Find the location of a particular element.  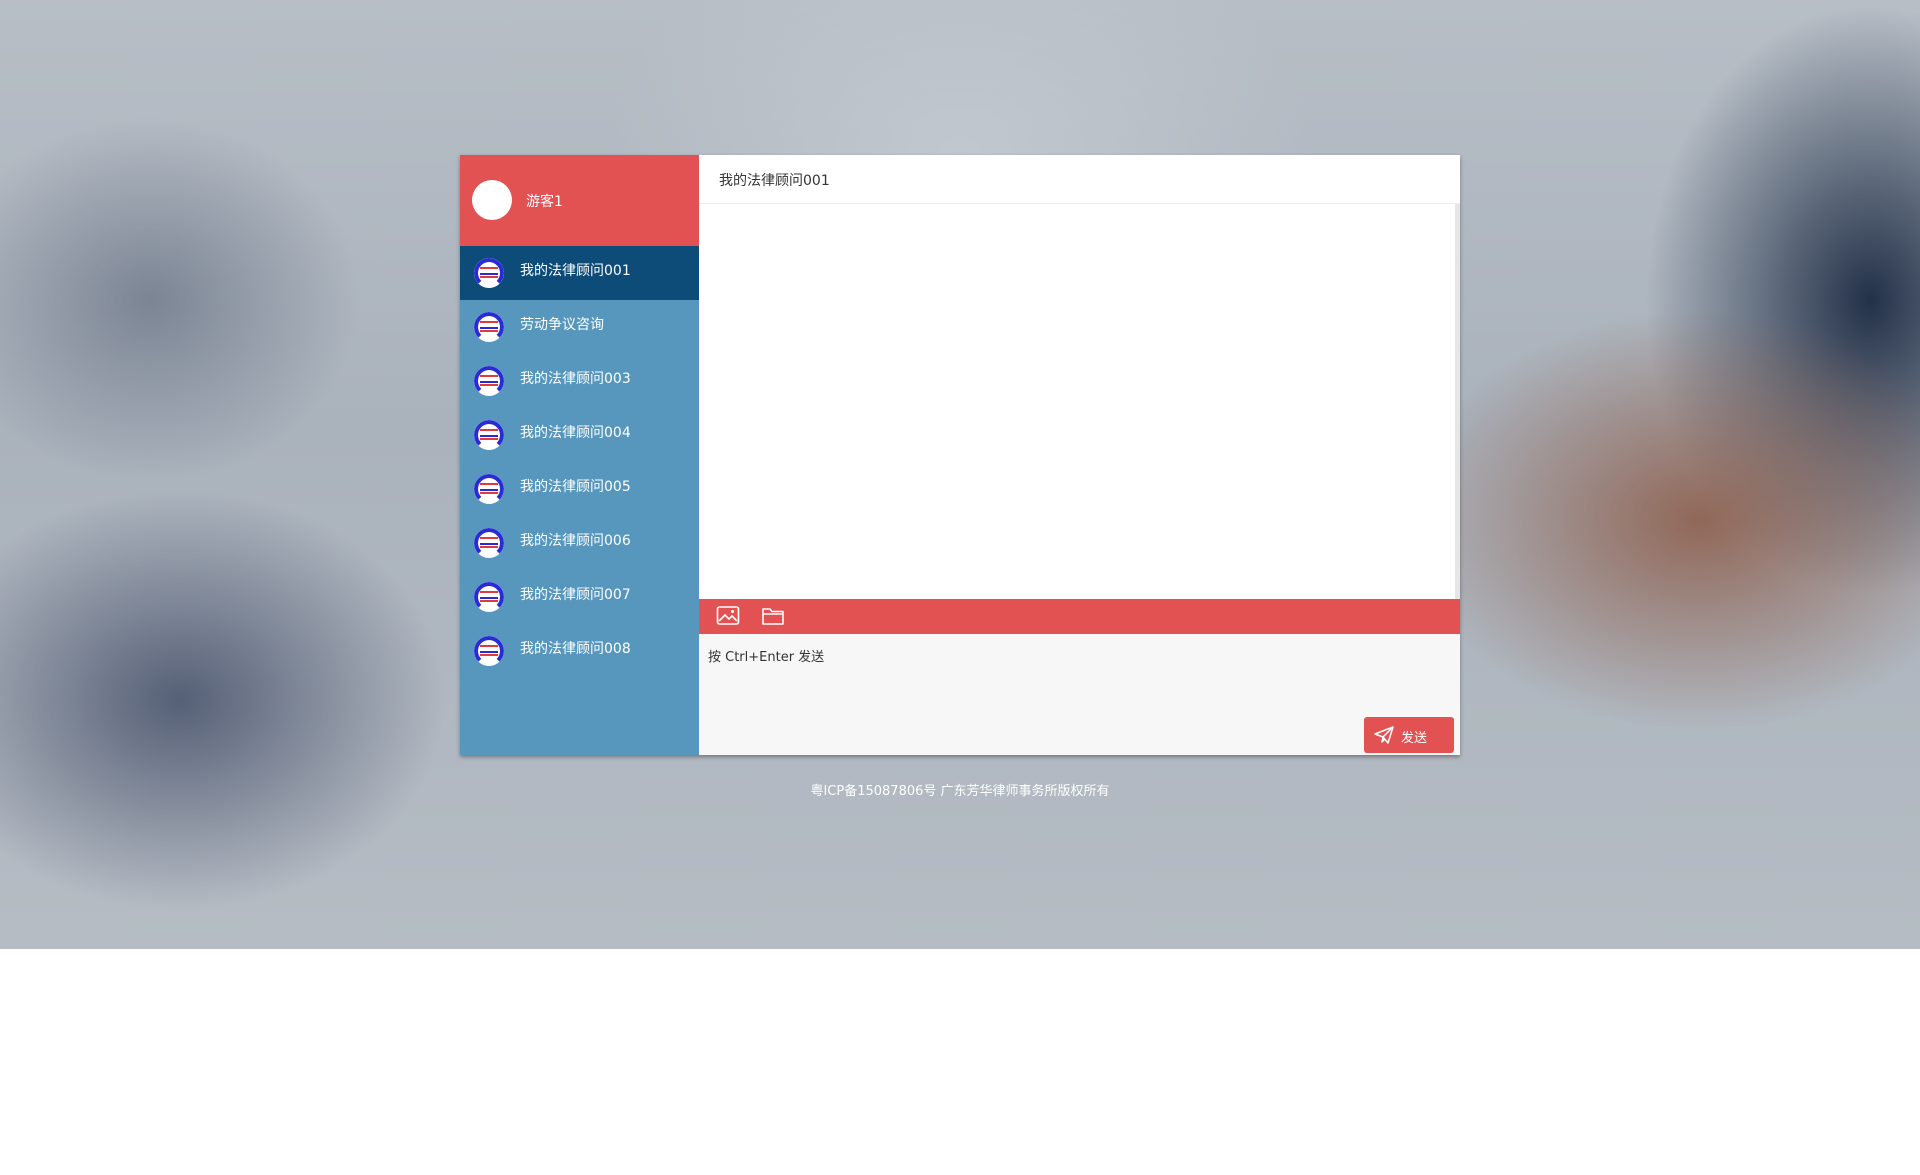

contact-item: 我的法律顾问008 is located at coordinates (579, 651).